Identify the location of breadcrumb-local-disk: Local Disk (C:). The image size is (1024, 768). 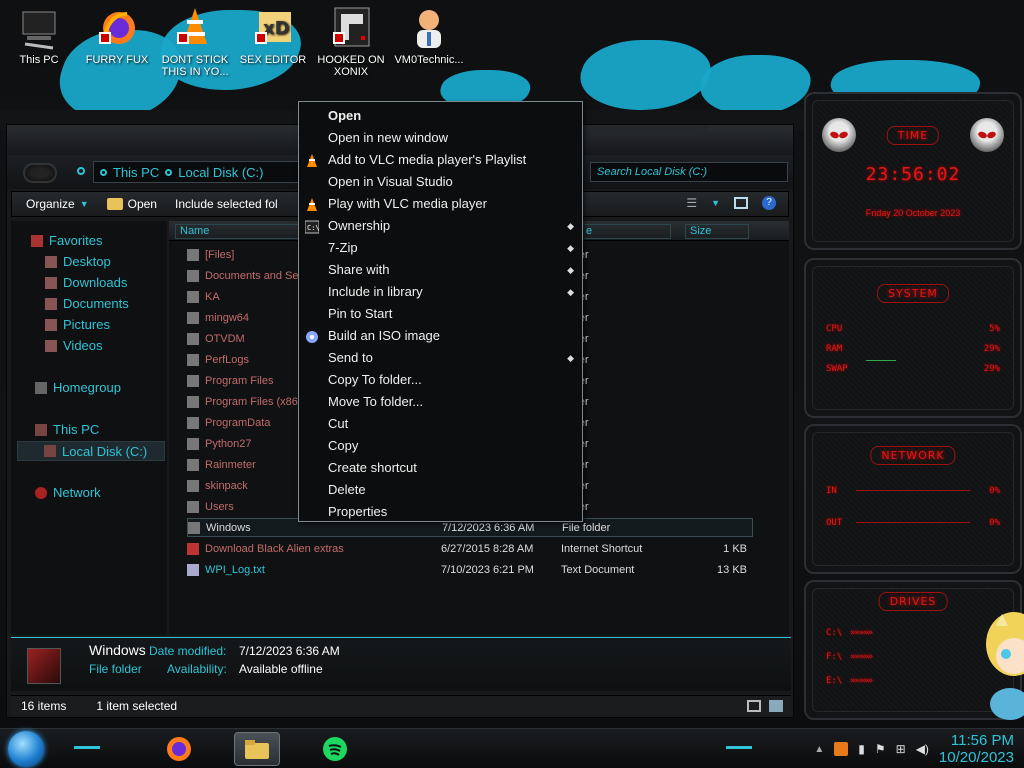
(220, 172).